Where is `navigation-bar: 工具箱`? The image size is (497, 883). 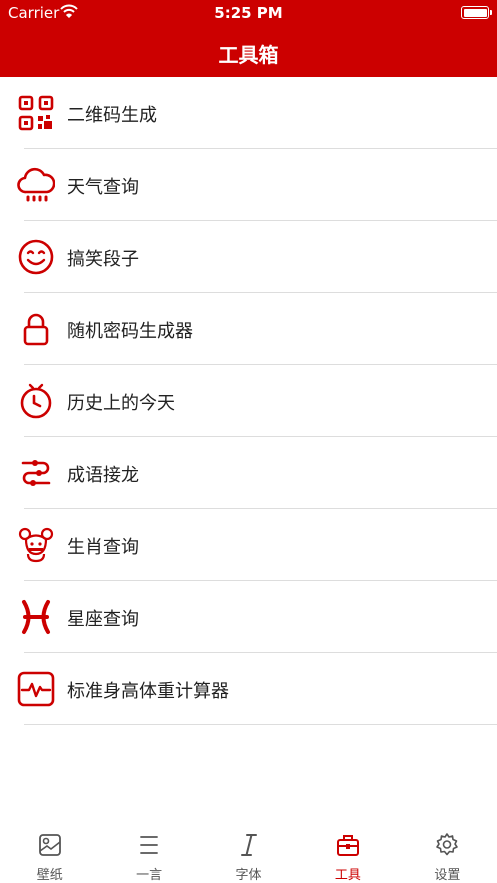 navigation-bar: 工具箱 is located at coordinates (248, 51).